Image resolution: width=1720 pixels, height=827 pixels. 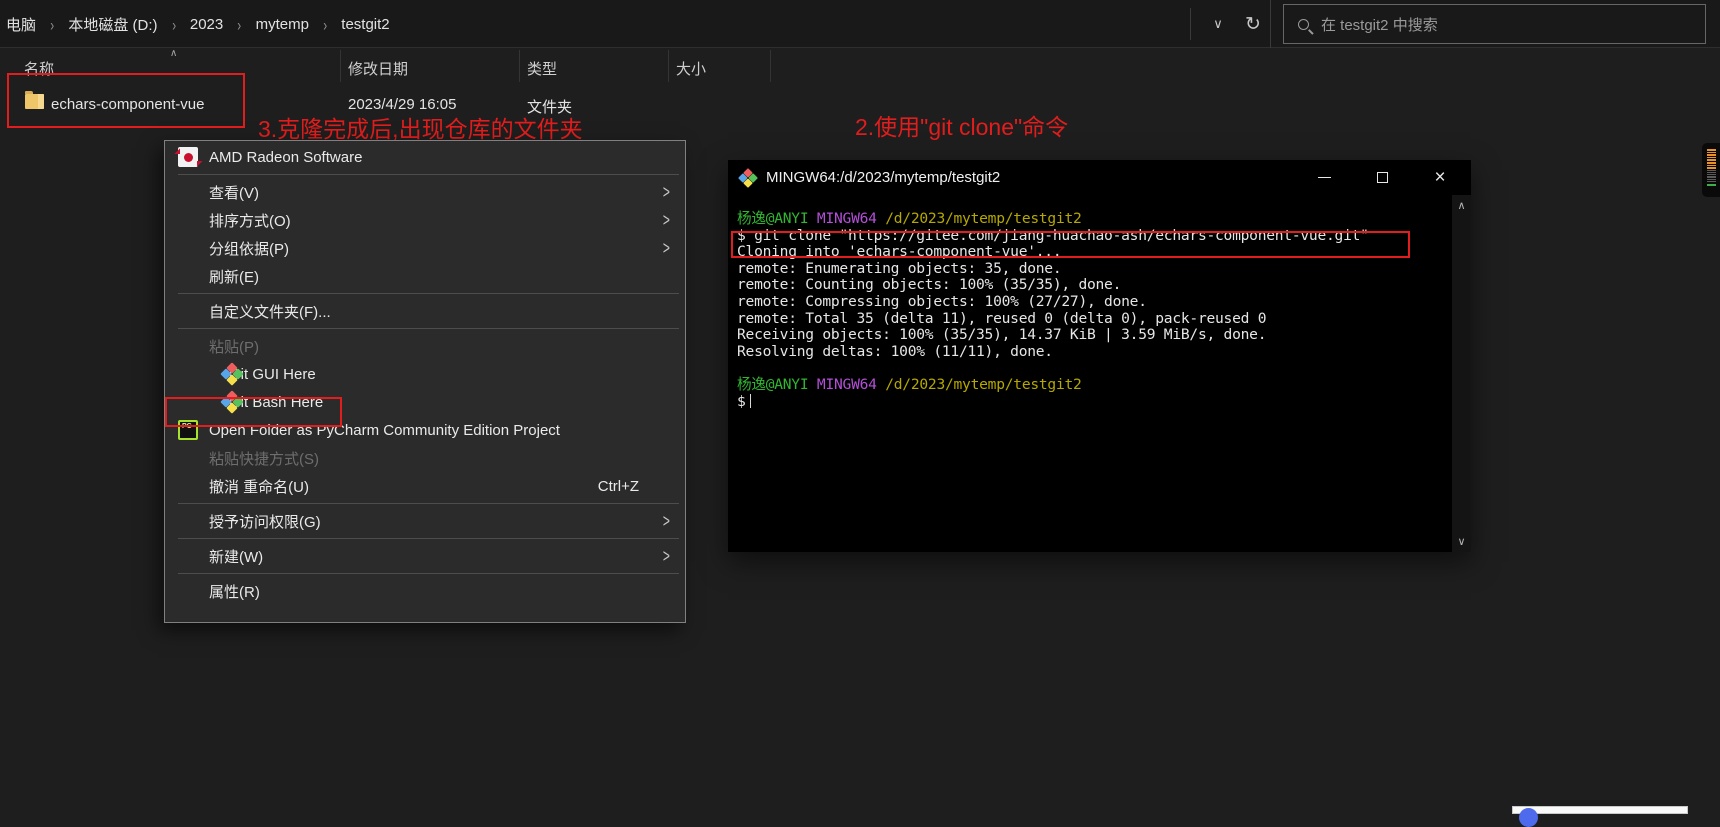 I want to click on search-input: 在 testgit2 中搜索, so click(x=1494, y=24).